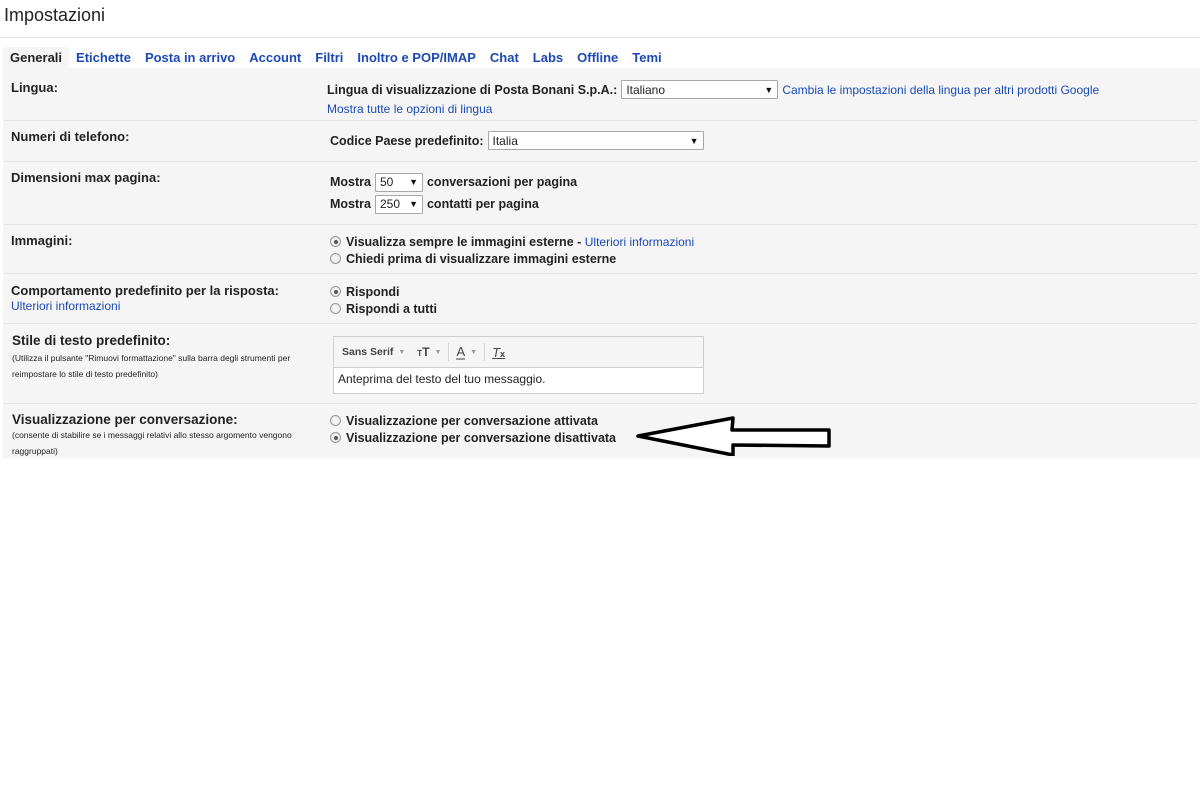 The image size is (1200, 802). I want to click on tab-filtri: Filtri, so click(329, 57).